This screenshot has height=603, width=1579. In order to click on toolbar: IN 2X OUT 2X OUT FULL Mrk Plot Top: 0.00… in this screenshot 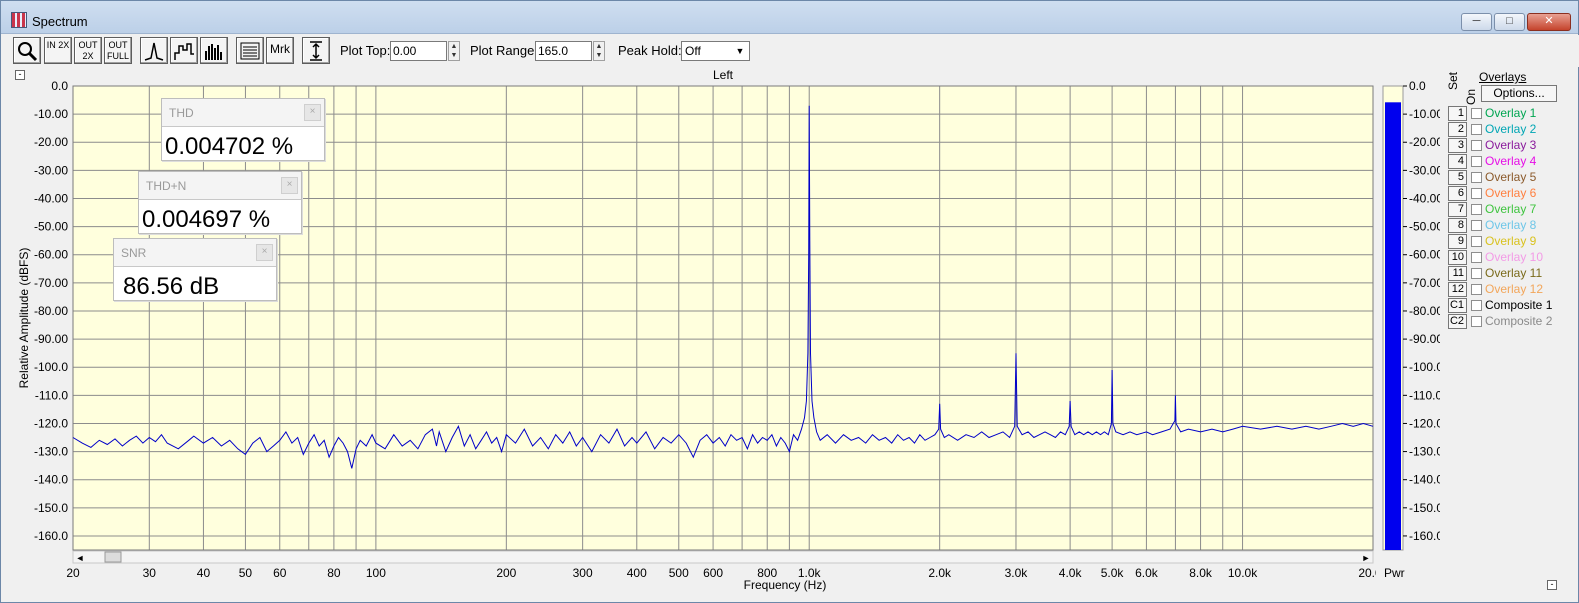, I will do `click(790, 51)`.